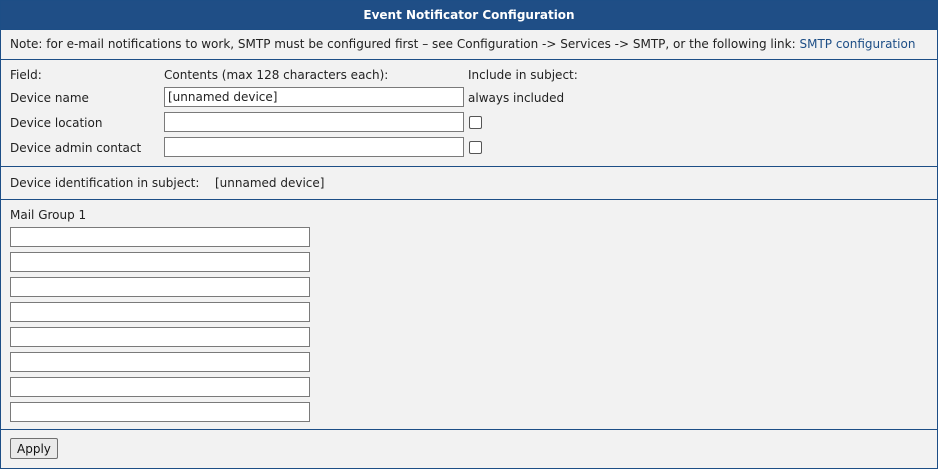 This screenshot has height=469, width=938. I want to click on device-location-input, so click(314, 122).